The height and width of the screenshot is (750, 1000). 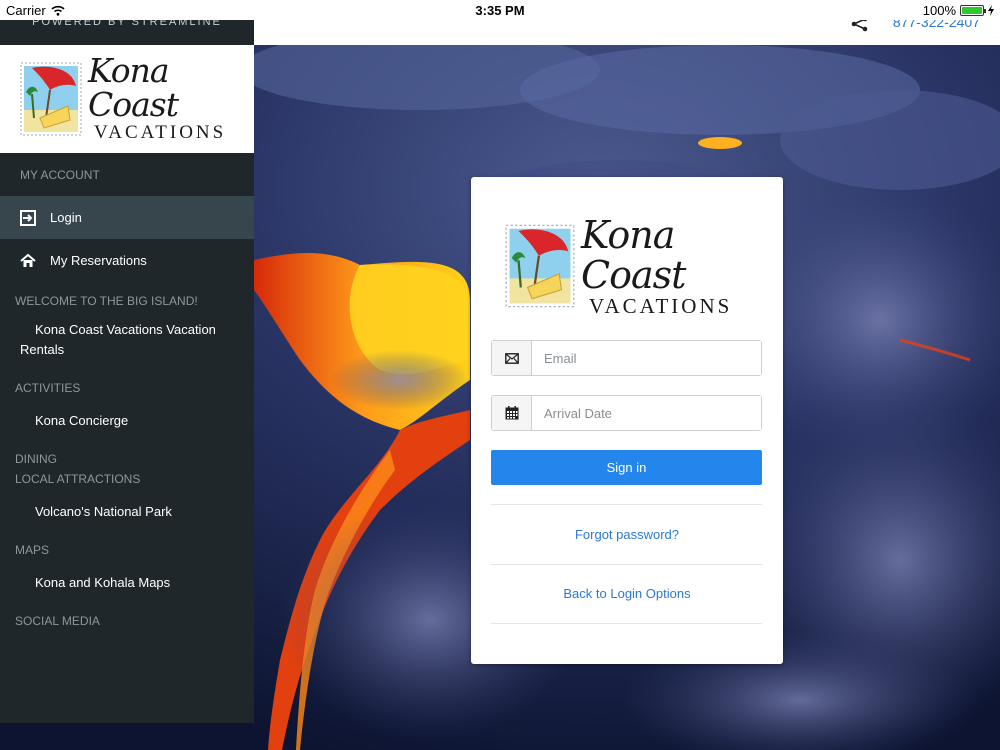 What do you see at coordinates (127, 583) in the screenshot?
I see `sidebar-item-kona-kohala-maps: Kona and Kohala Maps` at bounding box center [127, 583].